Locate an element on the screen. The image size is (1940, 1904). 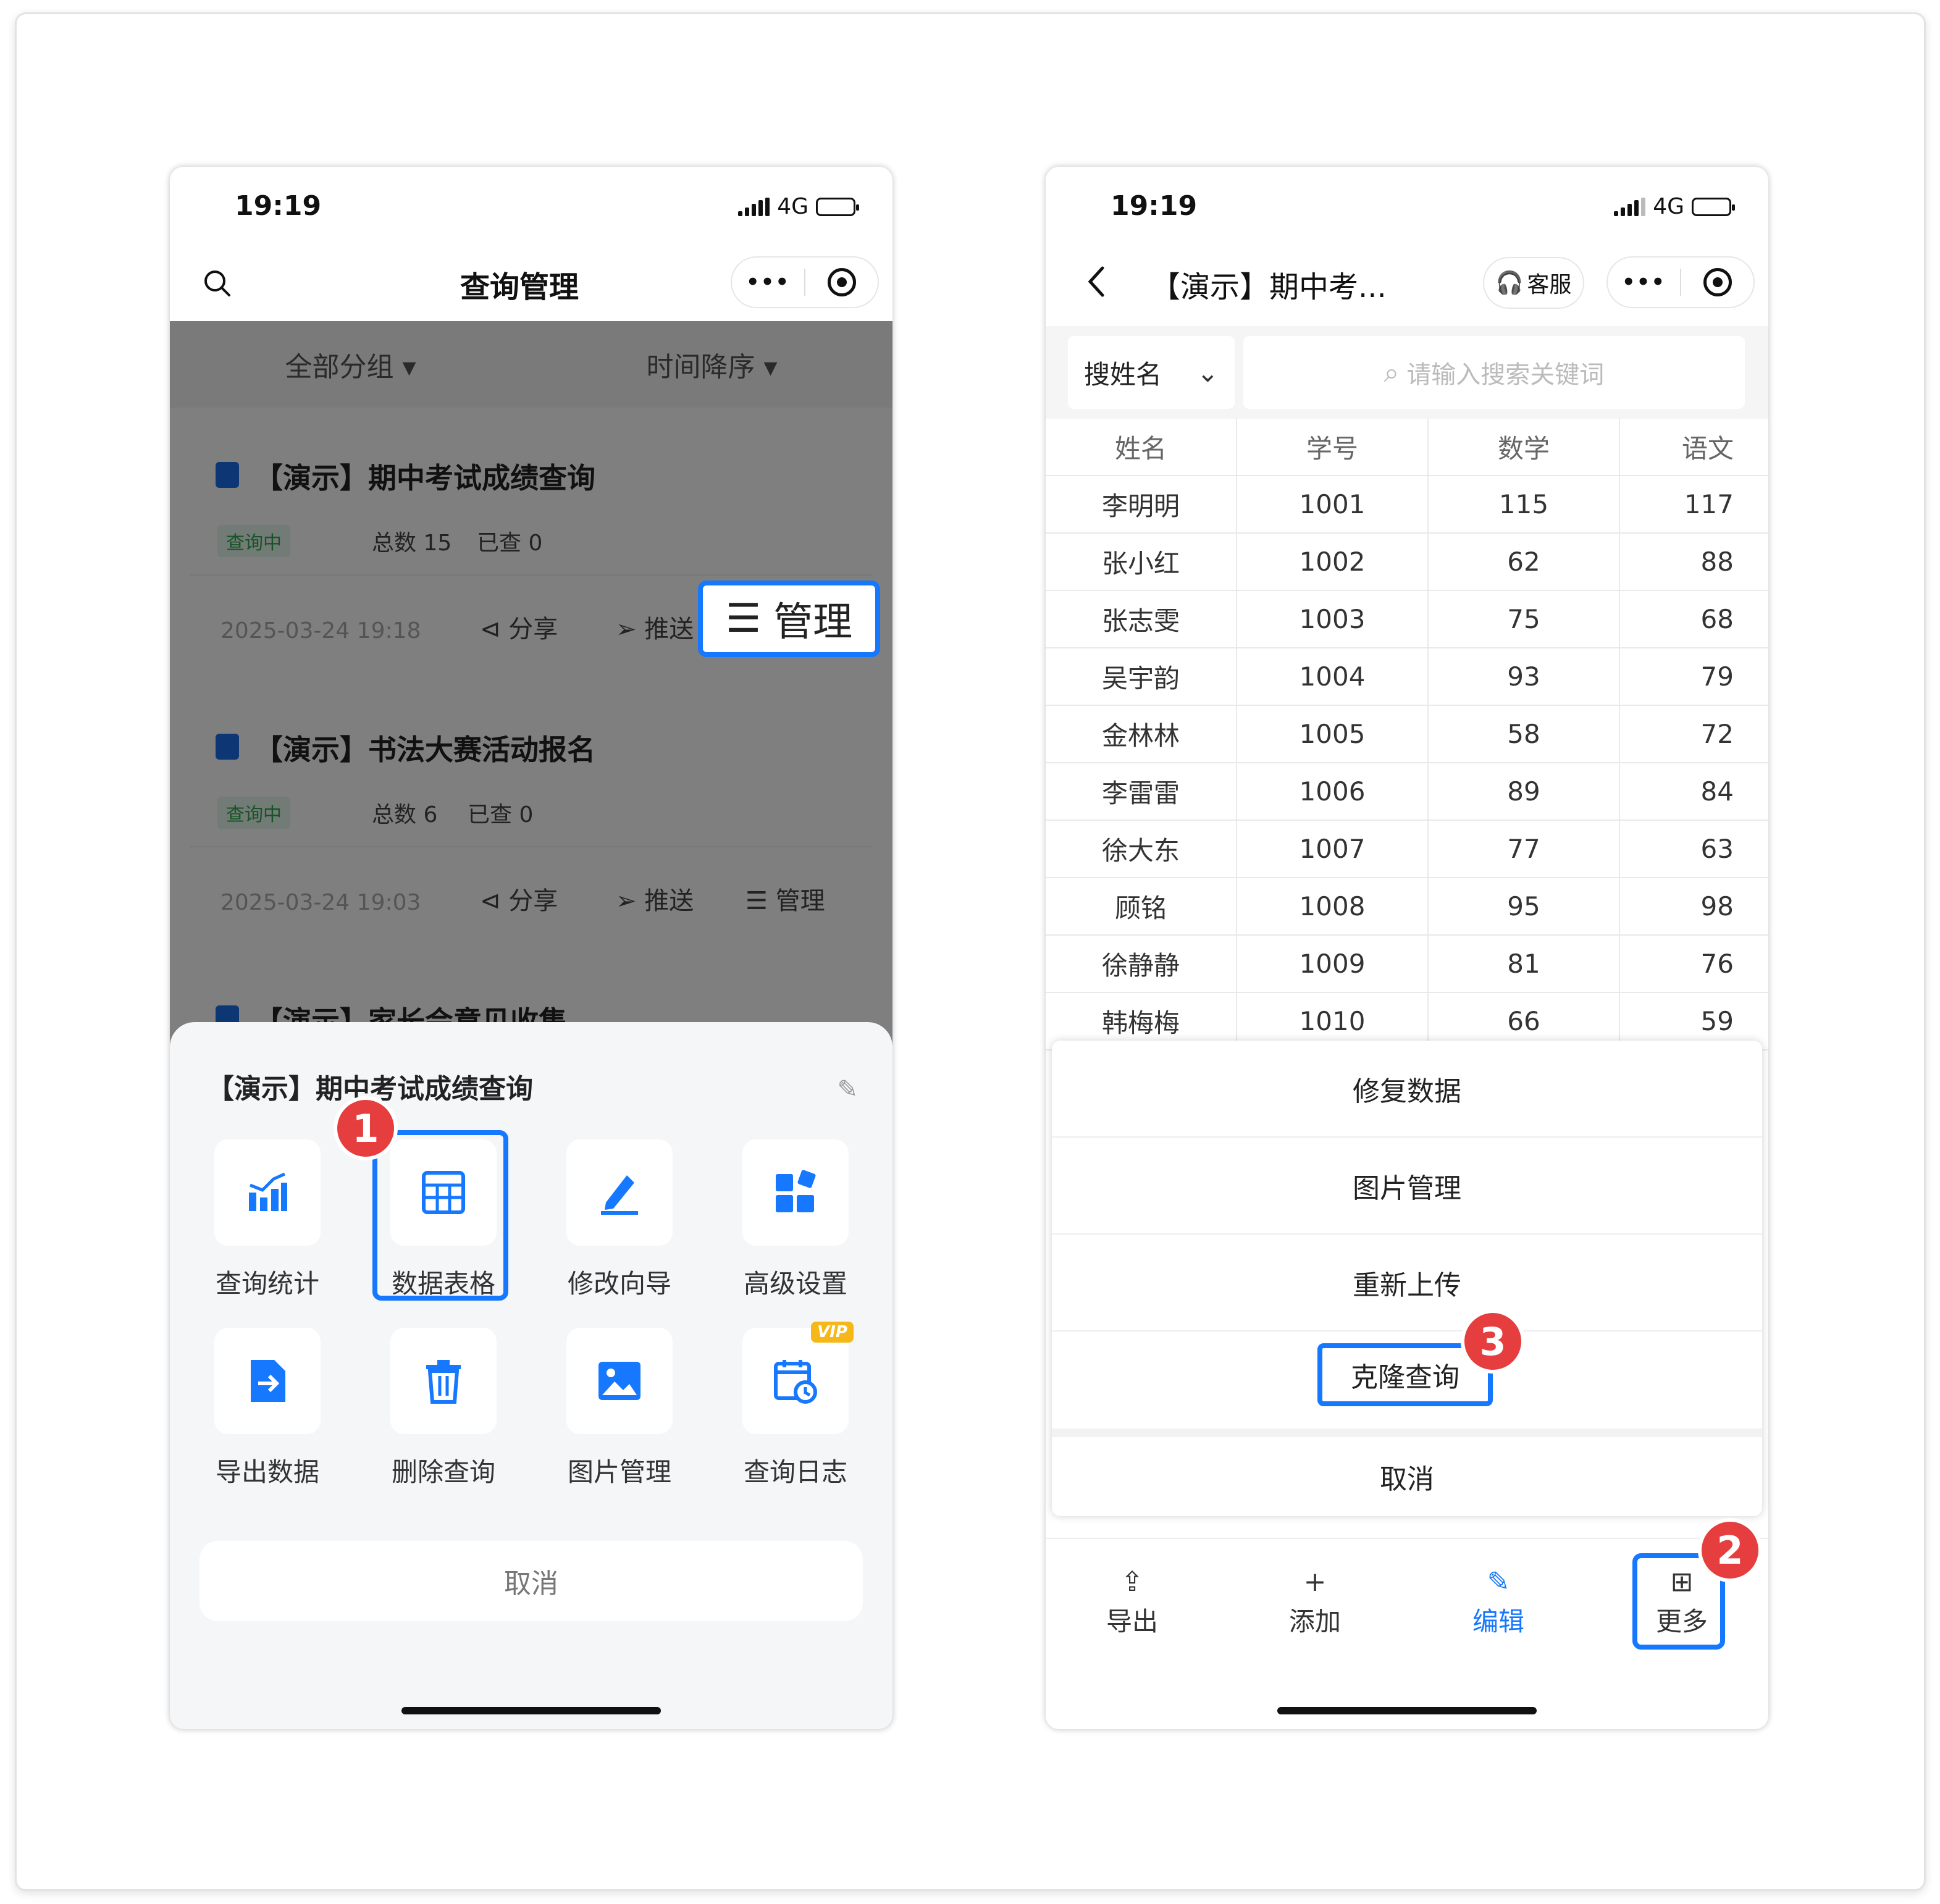
delete-query-item: 删除查询 is located at coordinates (443, 1408).